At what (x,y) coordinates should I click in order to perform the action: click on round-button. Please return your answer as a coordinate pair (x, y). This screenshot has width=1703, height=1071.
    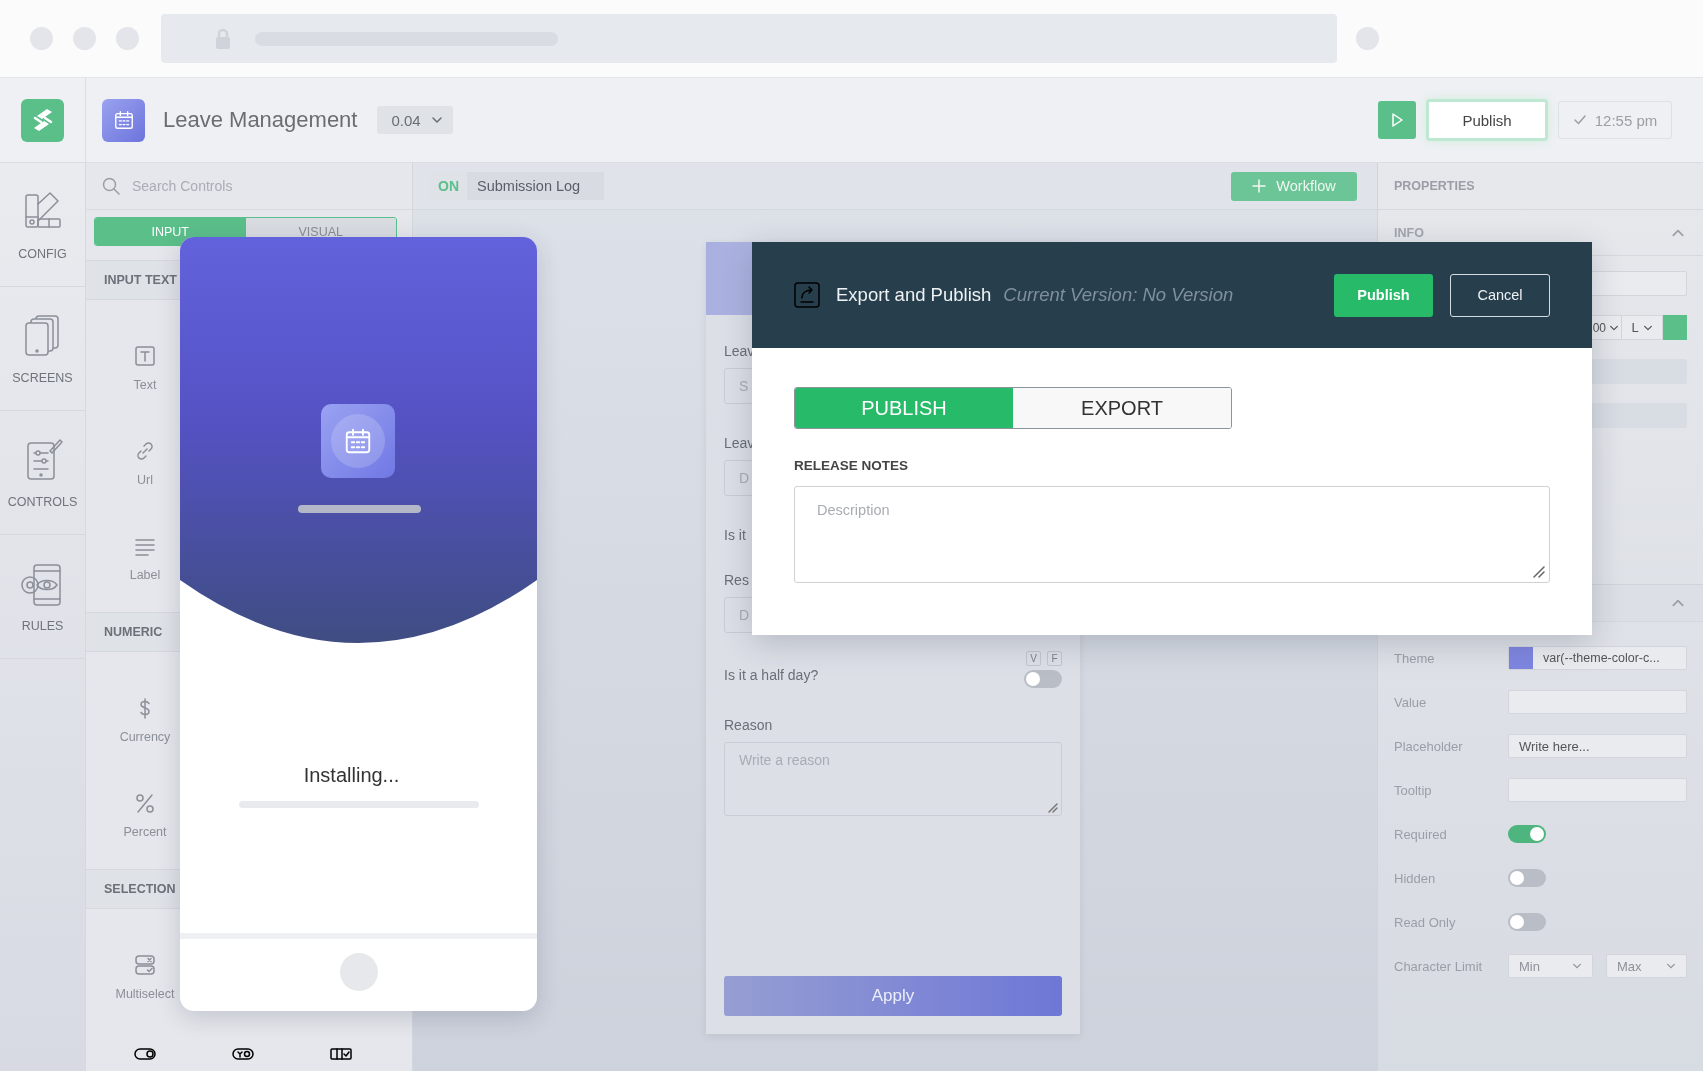
    Looking at the image, I should click on (1367, 38).